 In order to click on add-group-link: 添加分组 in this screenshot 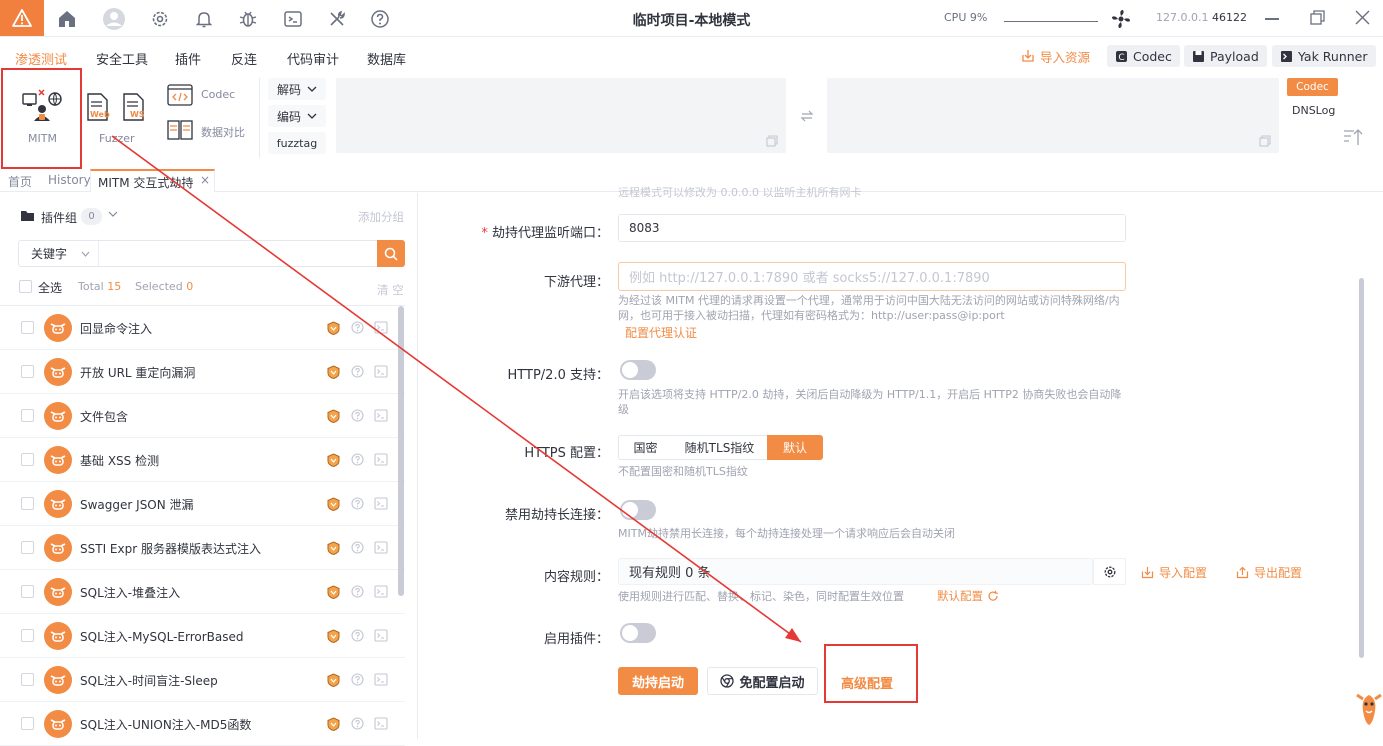, I will do `click(381, 217)`.